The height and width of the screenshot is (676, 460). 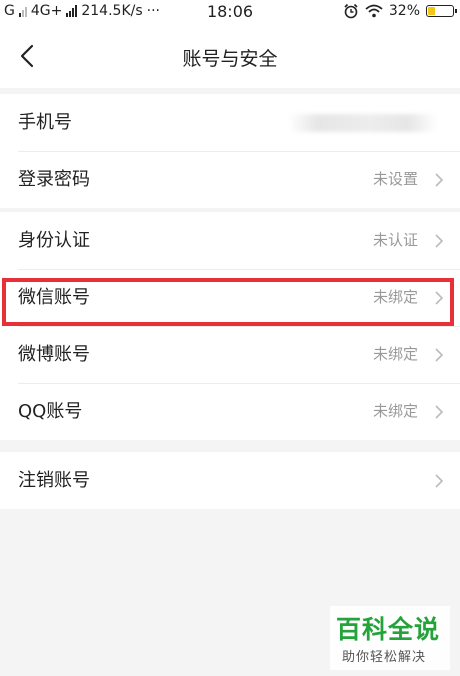 What do you see at coordinates (374, 11) in the screenshot?
I see `wifi-icon` at bounding box center [374, 11].